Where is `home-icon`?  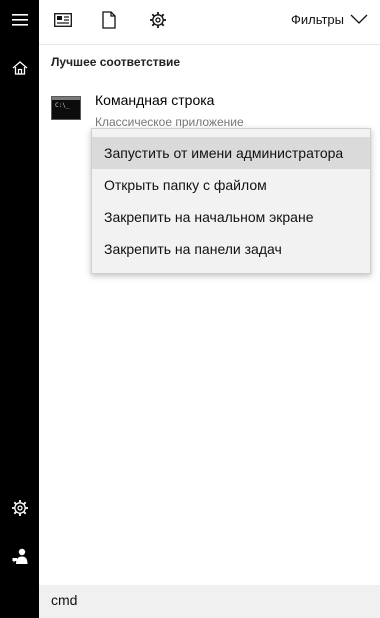
home-icon is located at coordinates (20, 70).